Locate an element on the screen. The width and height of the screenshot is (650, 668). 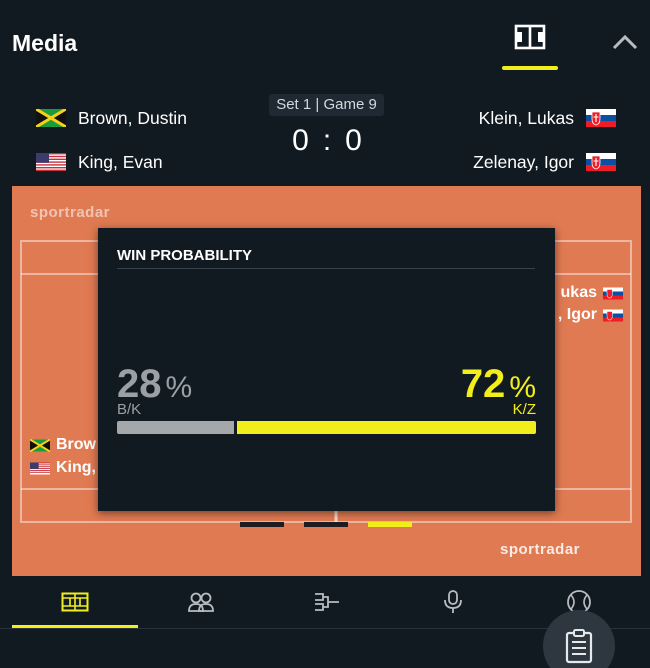
player-name: Zelenay, Igor is located at coordinates (523, 161).